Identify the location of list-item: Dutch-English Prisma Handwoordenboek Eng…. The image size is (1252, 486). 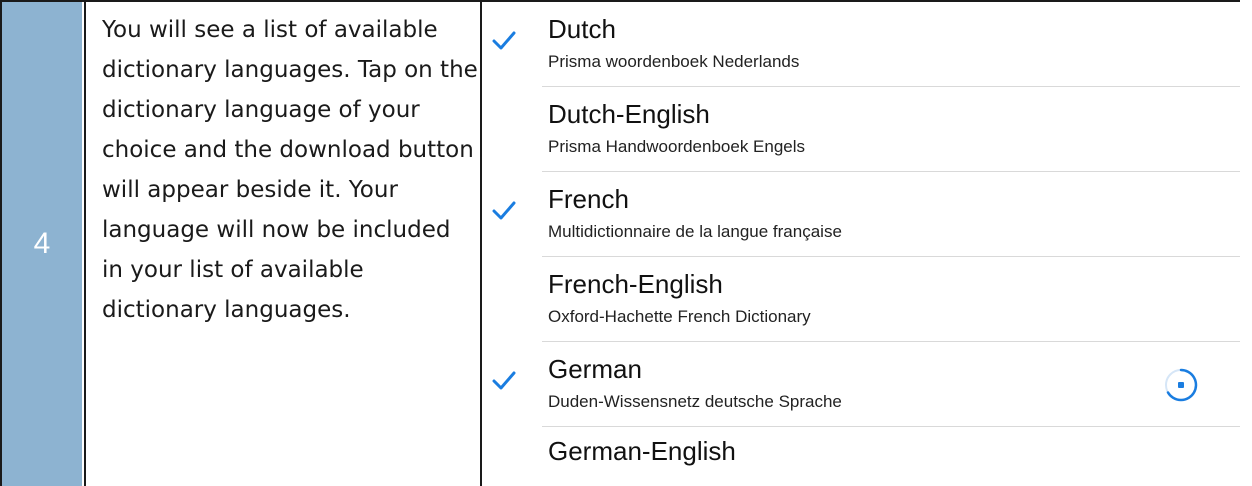
(891, 129).